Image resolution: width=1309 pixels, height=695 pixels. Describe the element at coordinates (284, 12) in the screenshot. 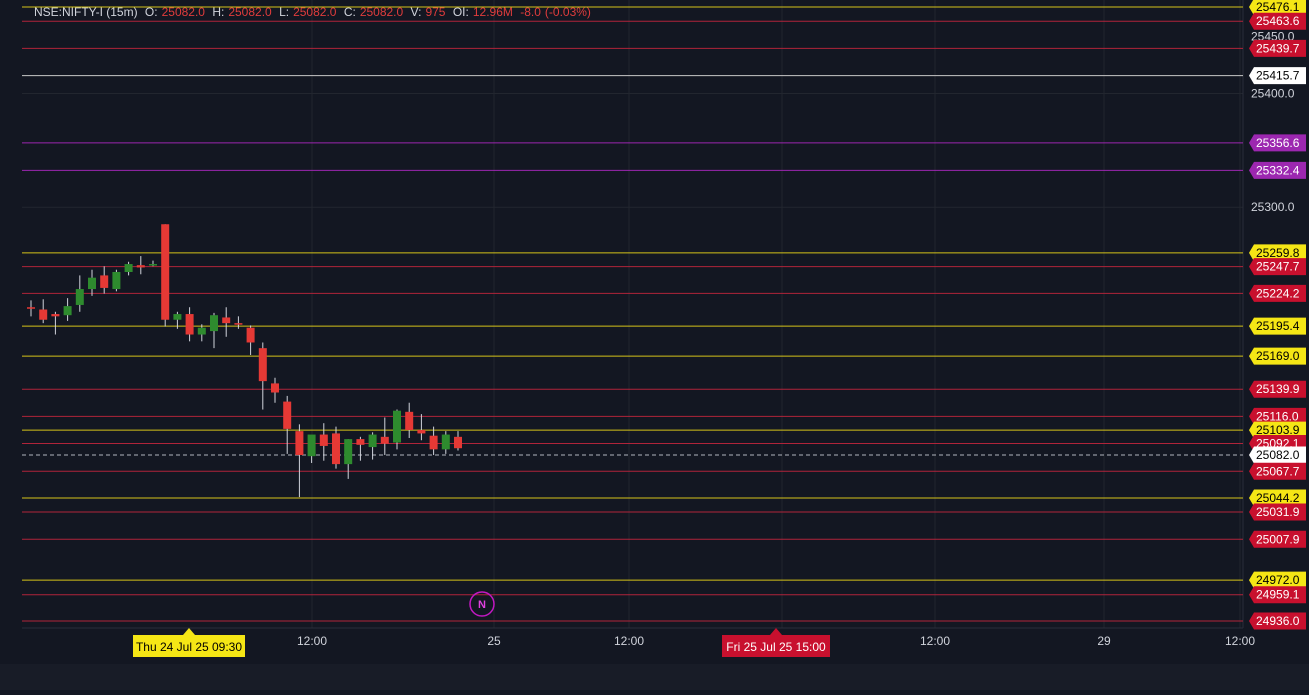

I see `low-label: L:` at that location.